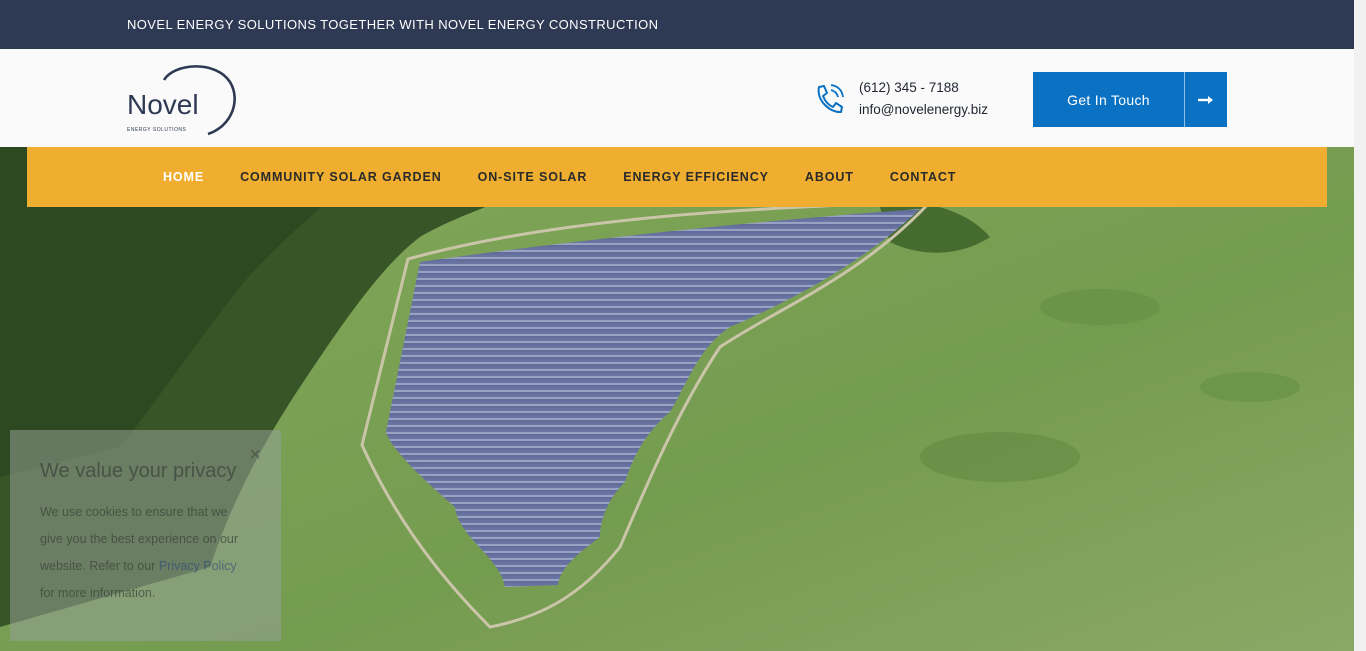  Describe the element at coordinates (923, 88) in the screenshot. I see `phone-number: (612) 345 - 7188` at that location.